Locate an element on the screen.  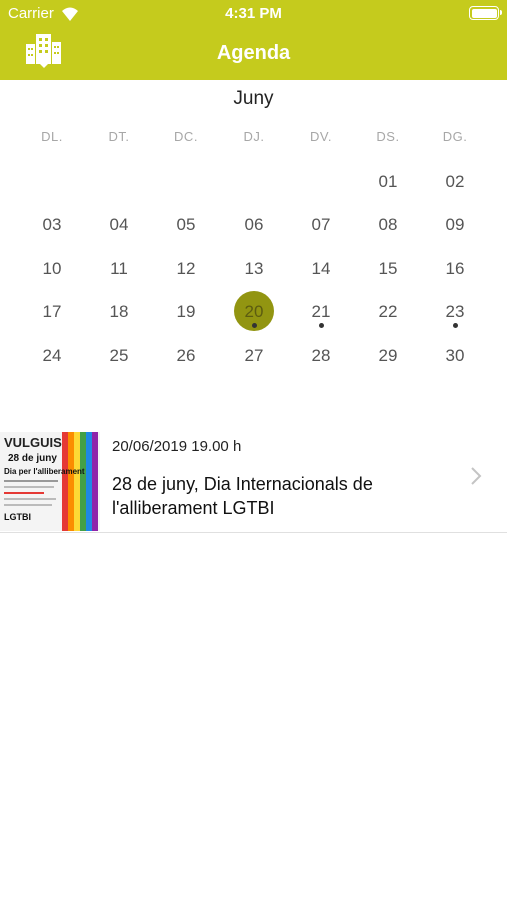
calendar-day-number: 24 is located at coordinates (52, 355).